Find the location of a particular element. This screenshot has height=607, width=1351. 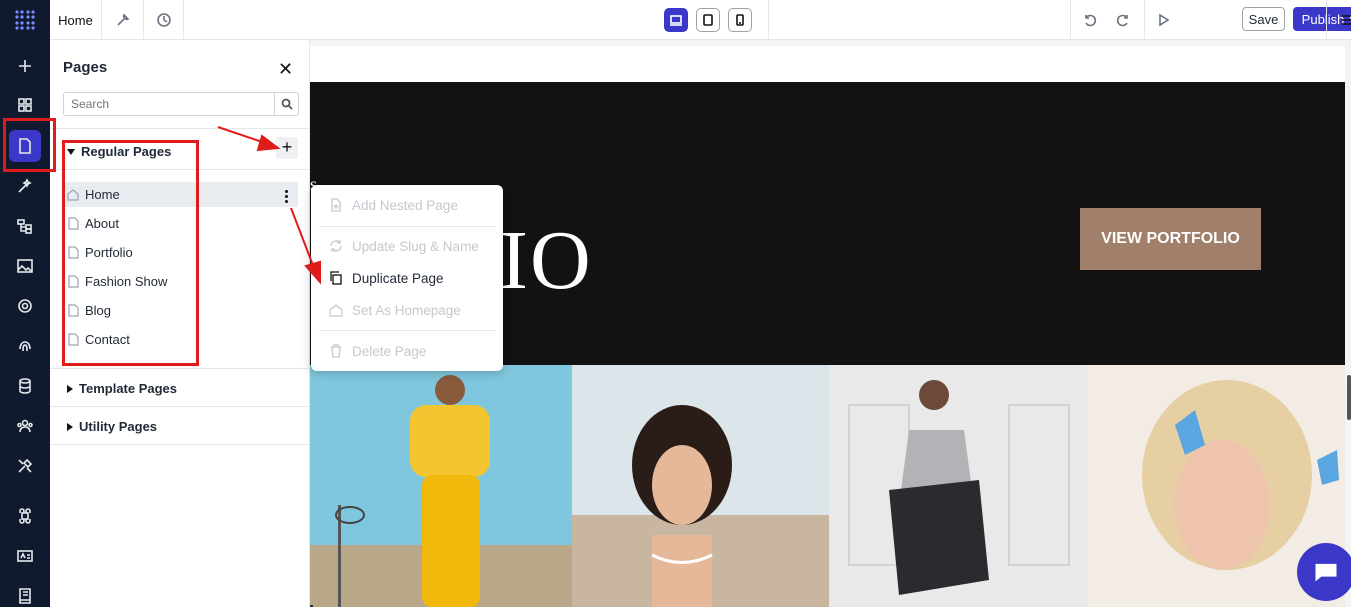

section-label: Utility Pages is located at coordinates (118, 426).